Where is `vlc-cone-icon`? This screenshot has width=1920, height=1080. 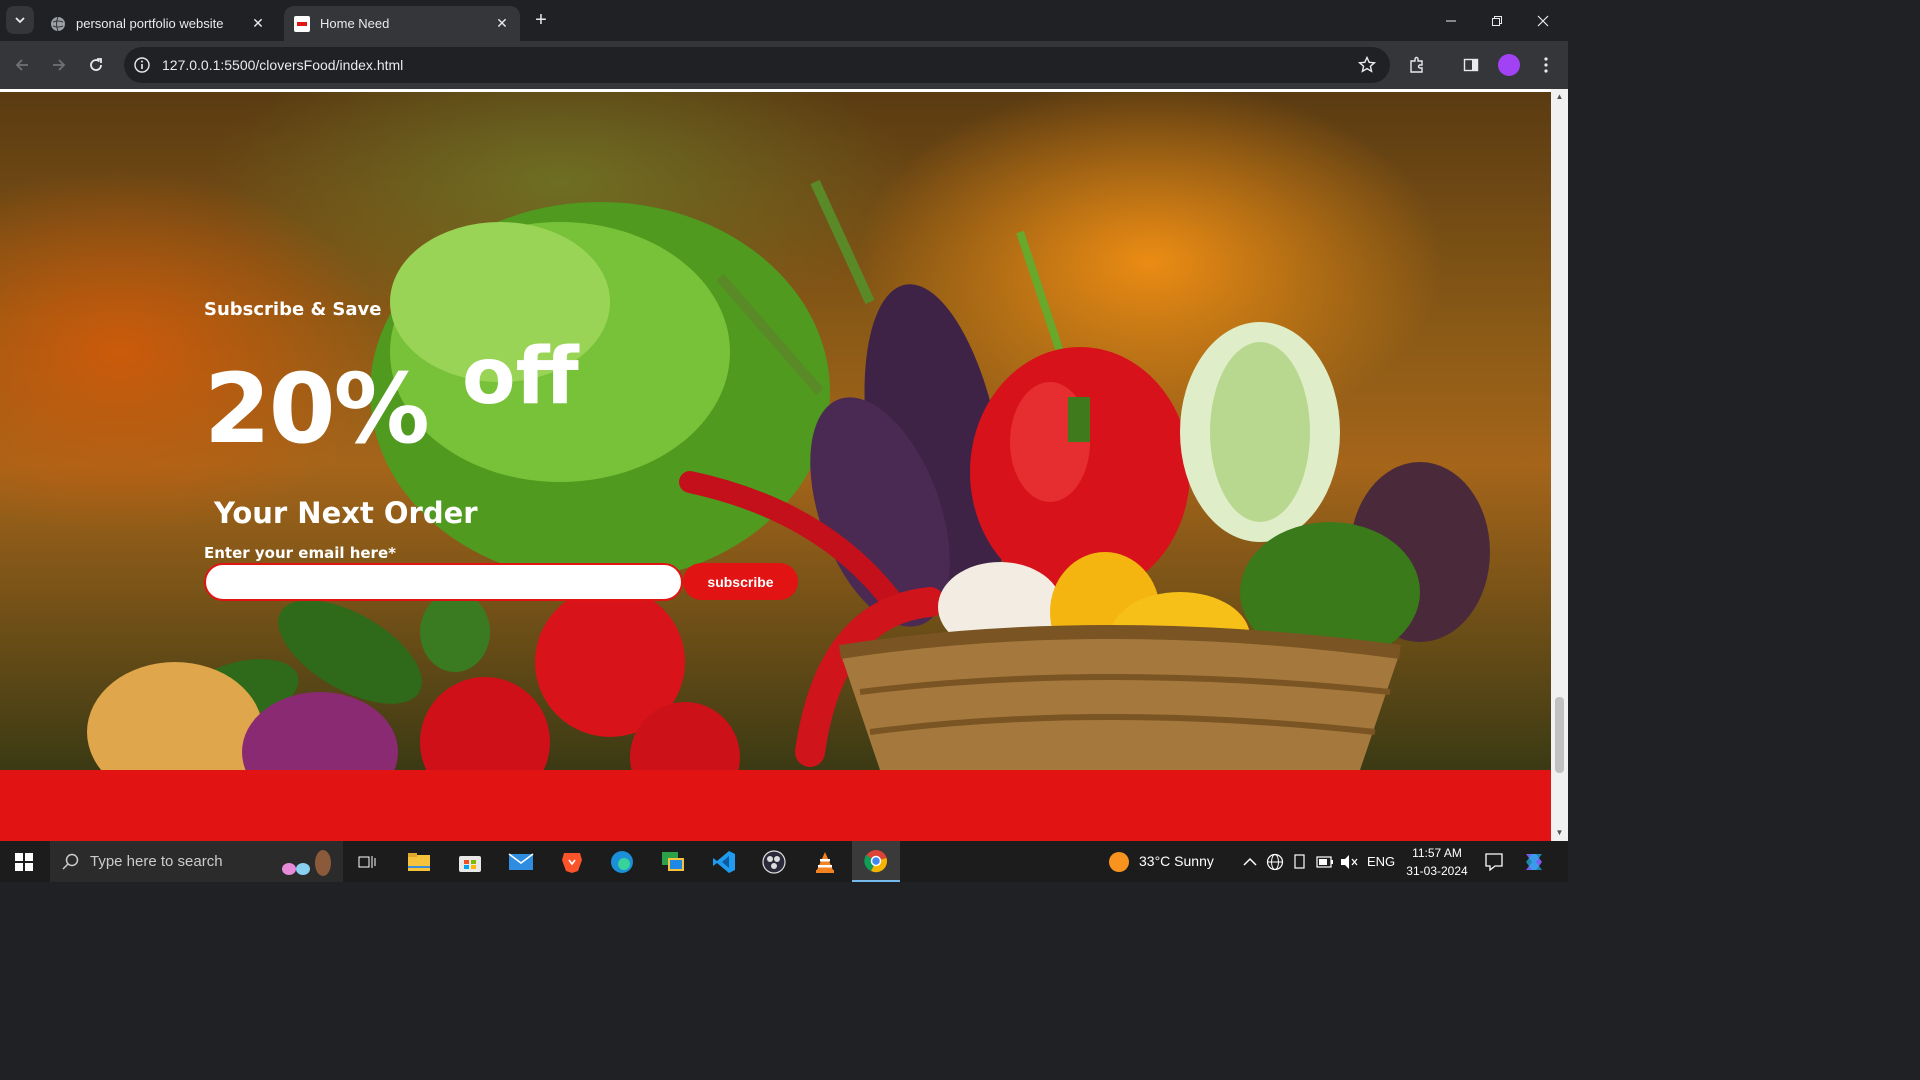
vlc-cone-icon is located at coordinates (825, 862).